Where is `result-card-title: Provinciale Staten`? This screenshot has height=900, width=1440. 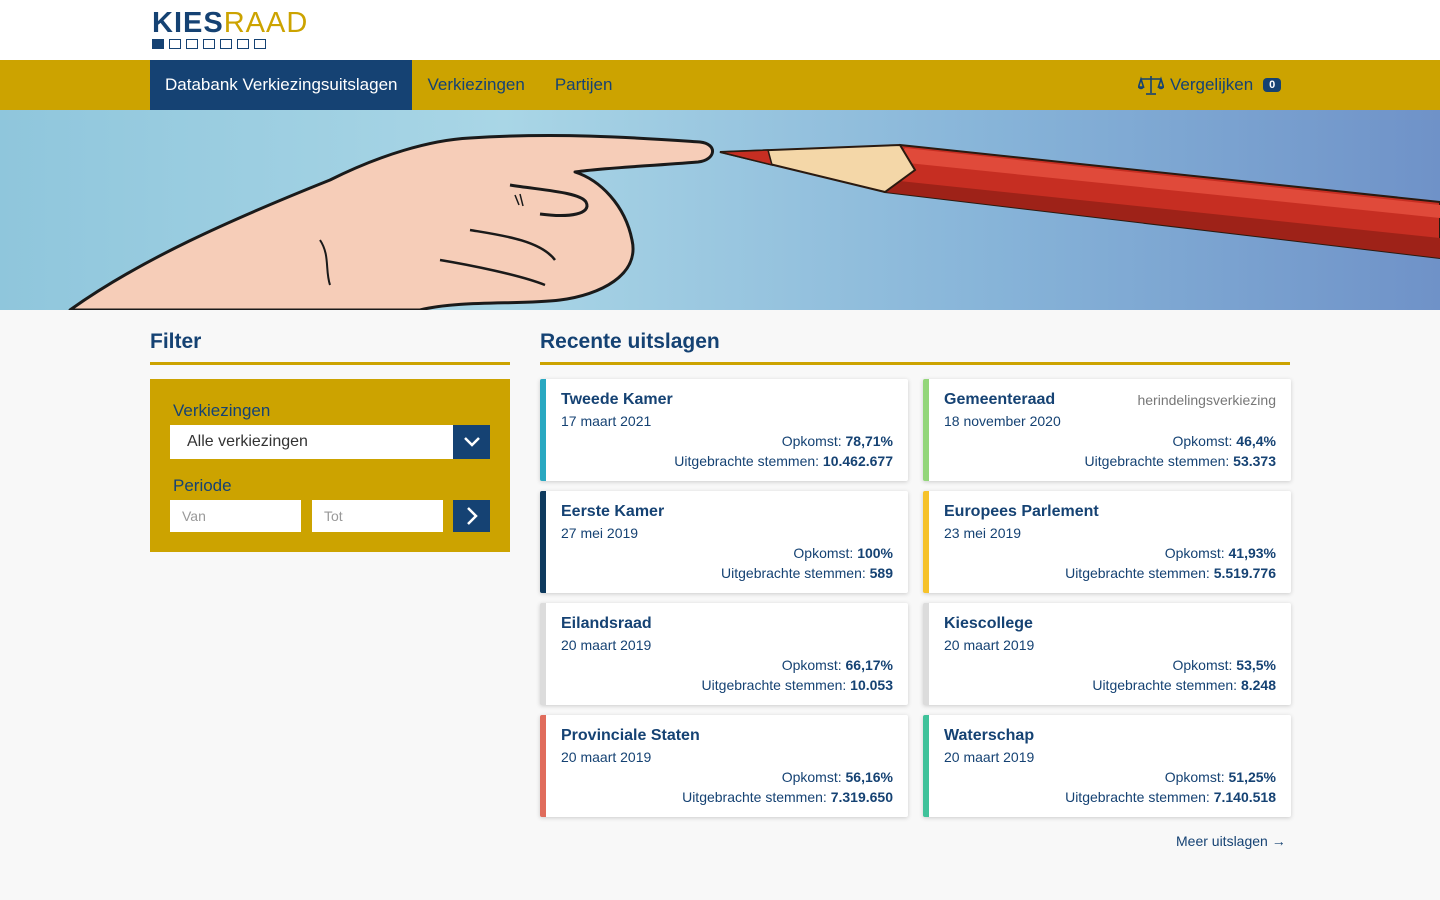 result-card-title: Provinciale Staten is located at coordinates (630, 735).